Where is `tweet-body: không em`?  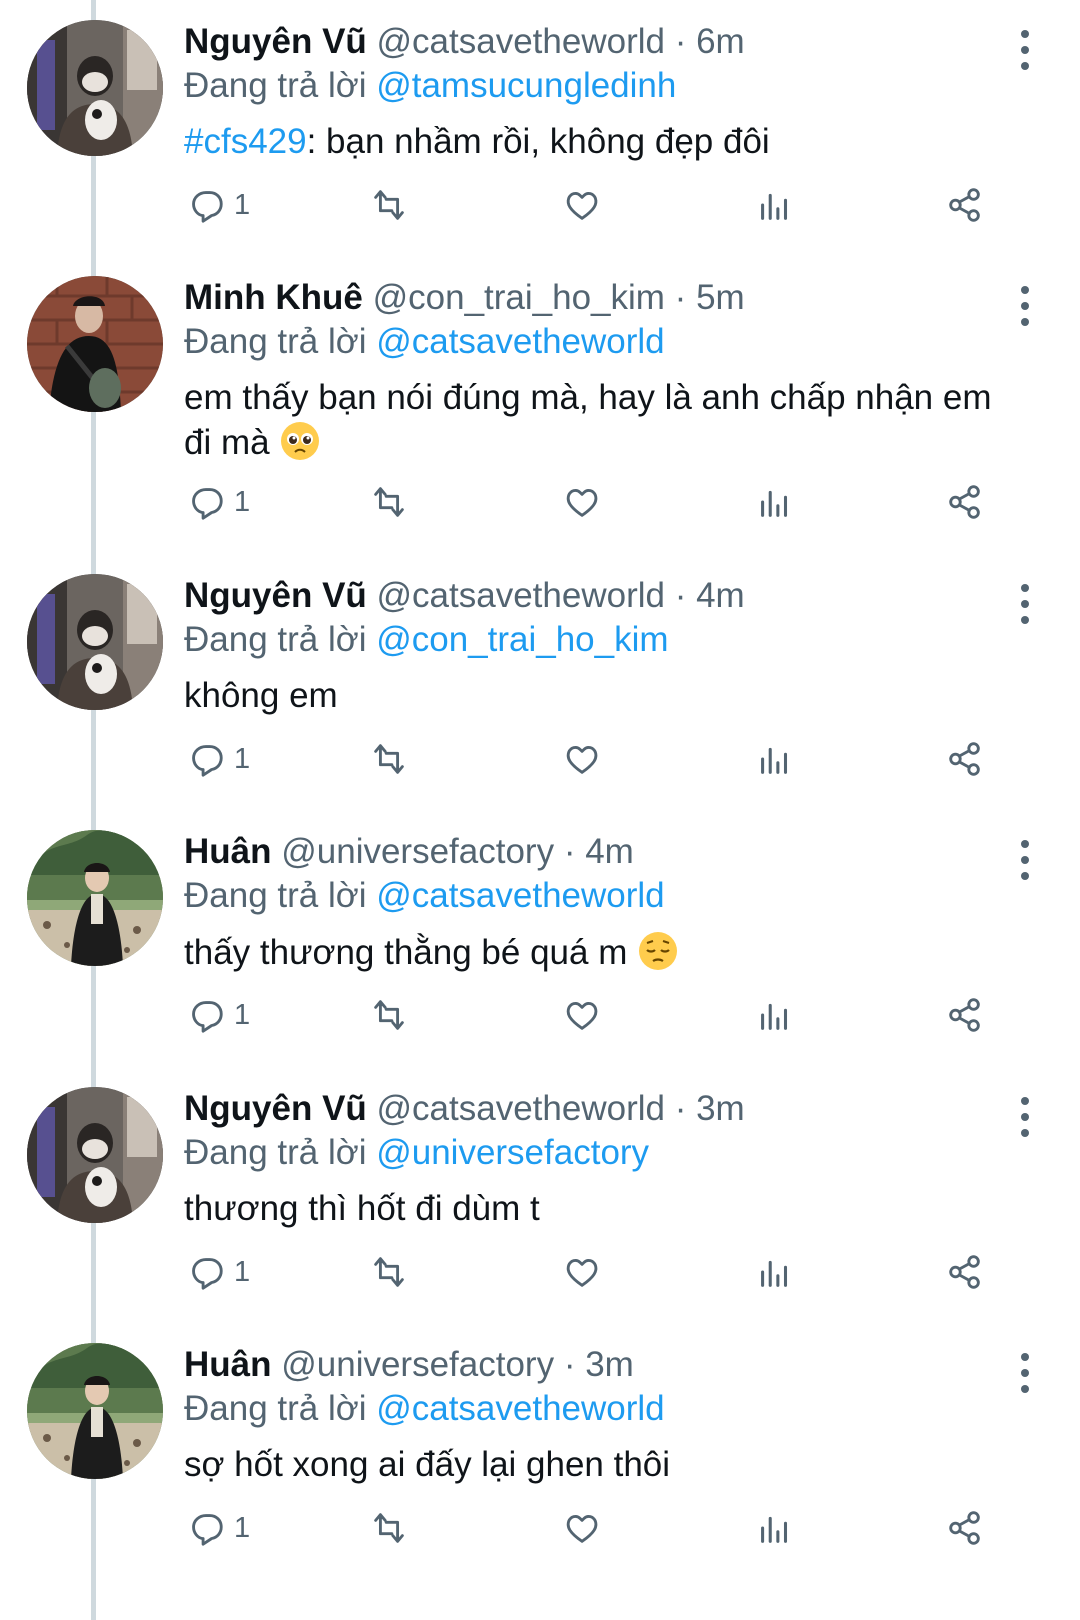
tweet-body: không em is located at coordinates (604, 696).